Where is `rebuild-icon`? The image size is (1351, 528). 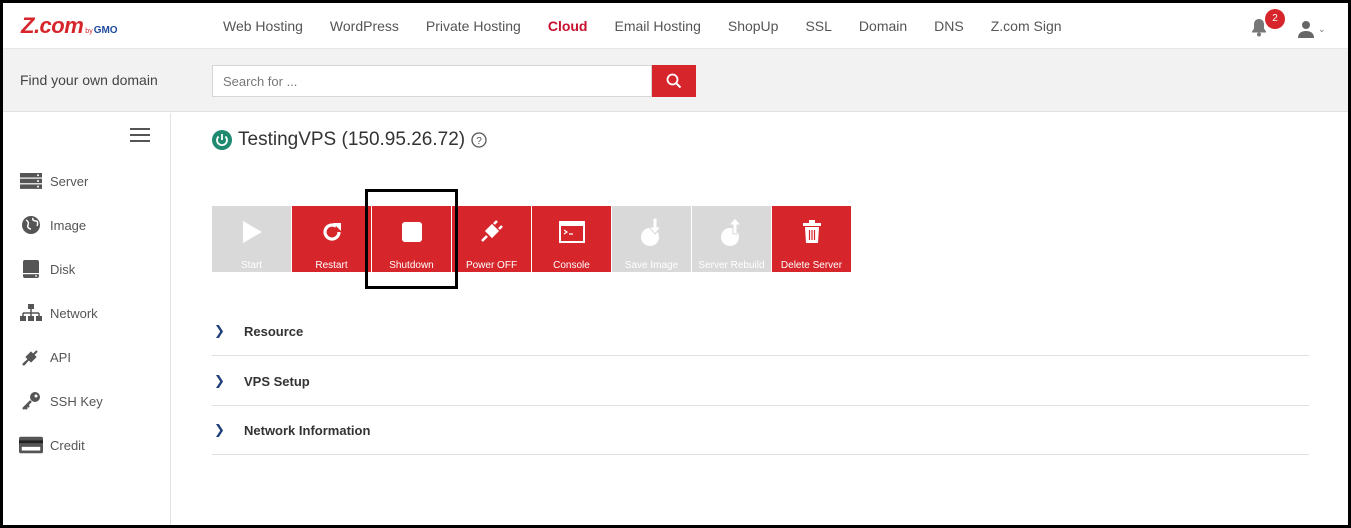 rebuild-icon is located at coordinates (731, 231).